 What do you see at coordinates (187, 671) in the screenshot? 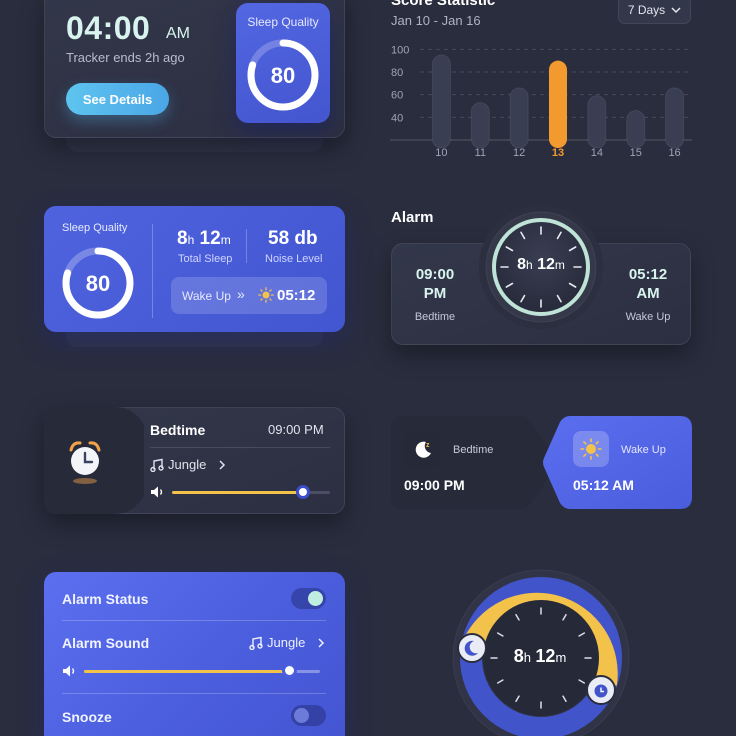
I see `alarm-volume-fill` at bounding box center [187, 671].